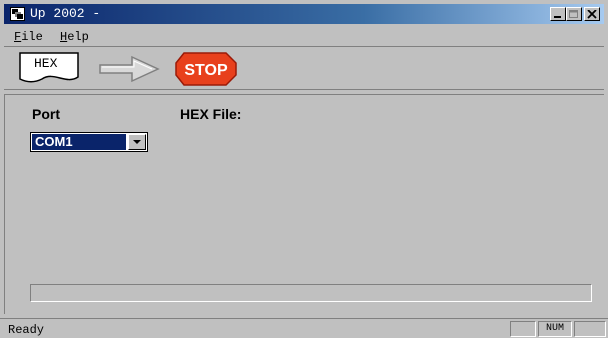 Image resolution: width=608 pixels, height=338 pixels. Describe the element at coordinates (78, 37) in the screenshot. I see `menu-help-rest: elp` at that location.